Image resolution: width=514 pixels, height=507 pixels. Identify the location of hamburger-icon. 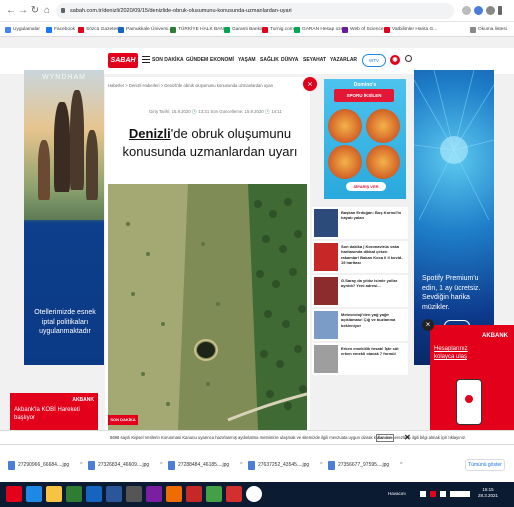
(146, 60).